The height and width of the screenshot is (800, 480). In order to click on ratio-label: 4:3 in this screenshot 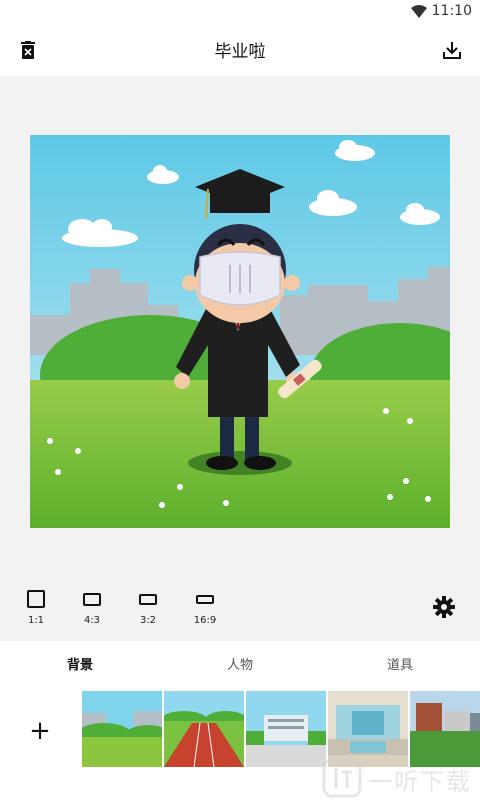, I will do `click(92, 620)`.